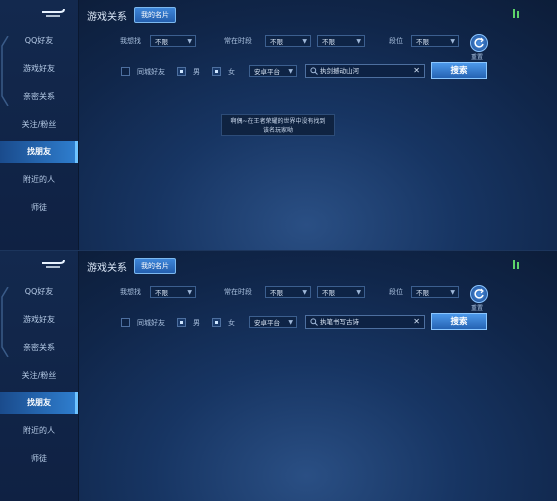 Image resolution: width=557 pixels, height=501 pixels. I want to click on search-query: 执笔书写古诗, so click(339, 322).